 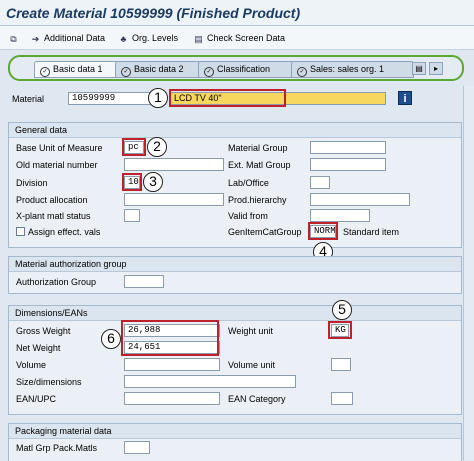 What do you see at coordinates (265, 232) in the screenshot?
I see `gen-item-cat-label: GenItemCatGroup` at bounding box center [265, 232].